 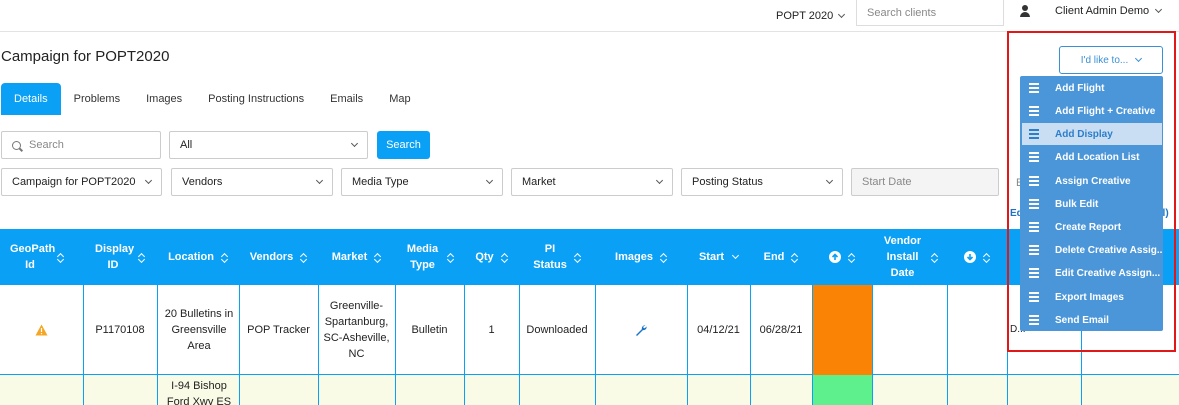 What do you see at coordinates (198, 257) in the screenshot?
I see `col-location: Location` at bounding box center [198, 257].